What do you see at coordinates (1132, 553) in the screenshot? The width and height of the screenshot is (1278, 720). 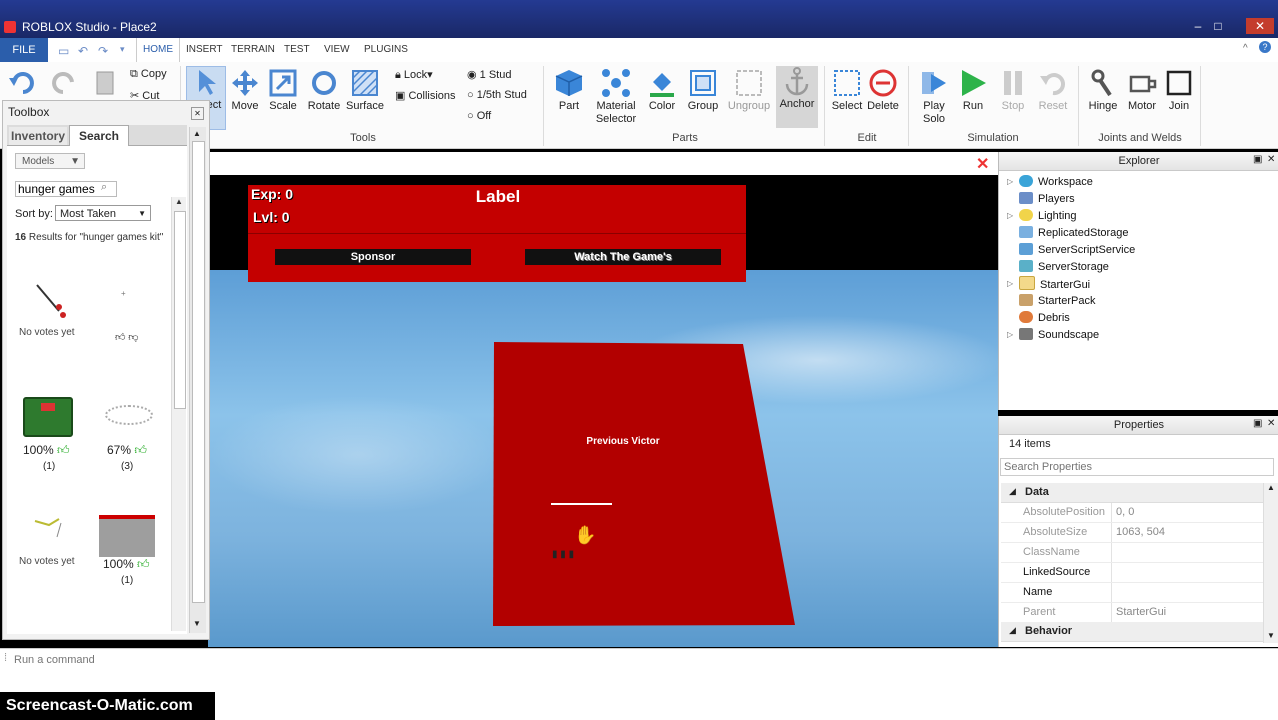 I see `property-row: ClassName` at bounding box center [1132, 553].